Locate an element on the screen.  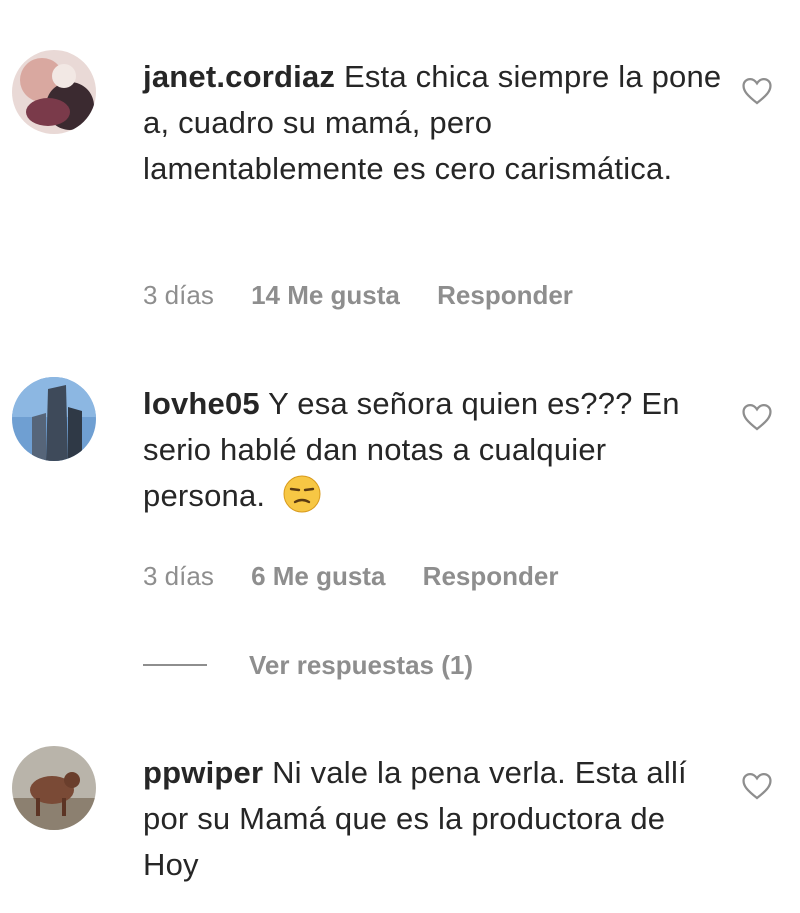
comment-meta: 3 días 14 Me gusta Responder is located at coordinates (373, 295).